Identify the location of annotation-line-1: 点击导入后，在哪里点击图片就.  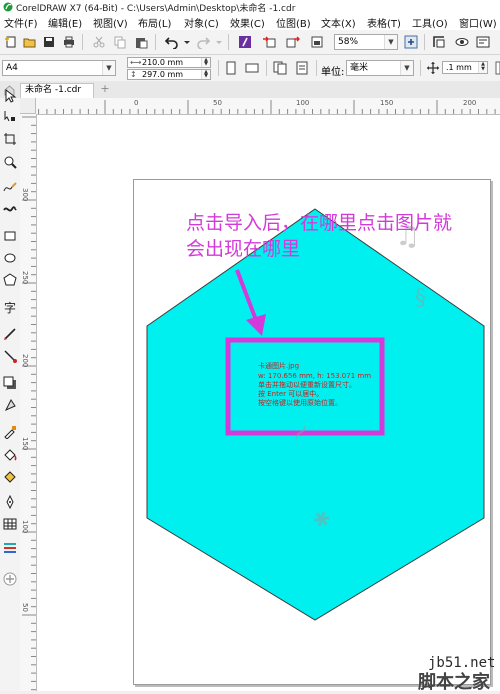
(319, 223).